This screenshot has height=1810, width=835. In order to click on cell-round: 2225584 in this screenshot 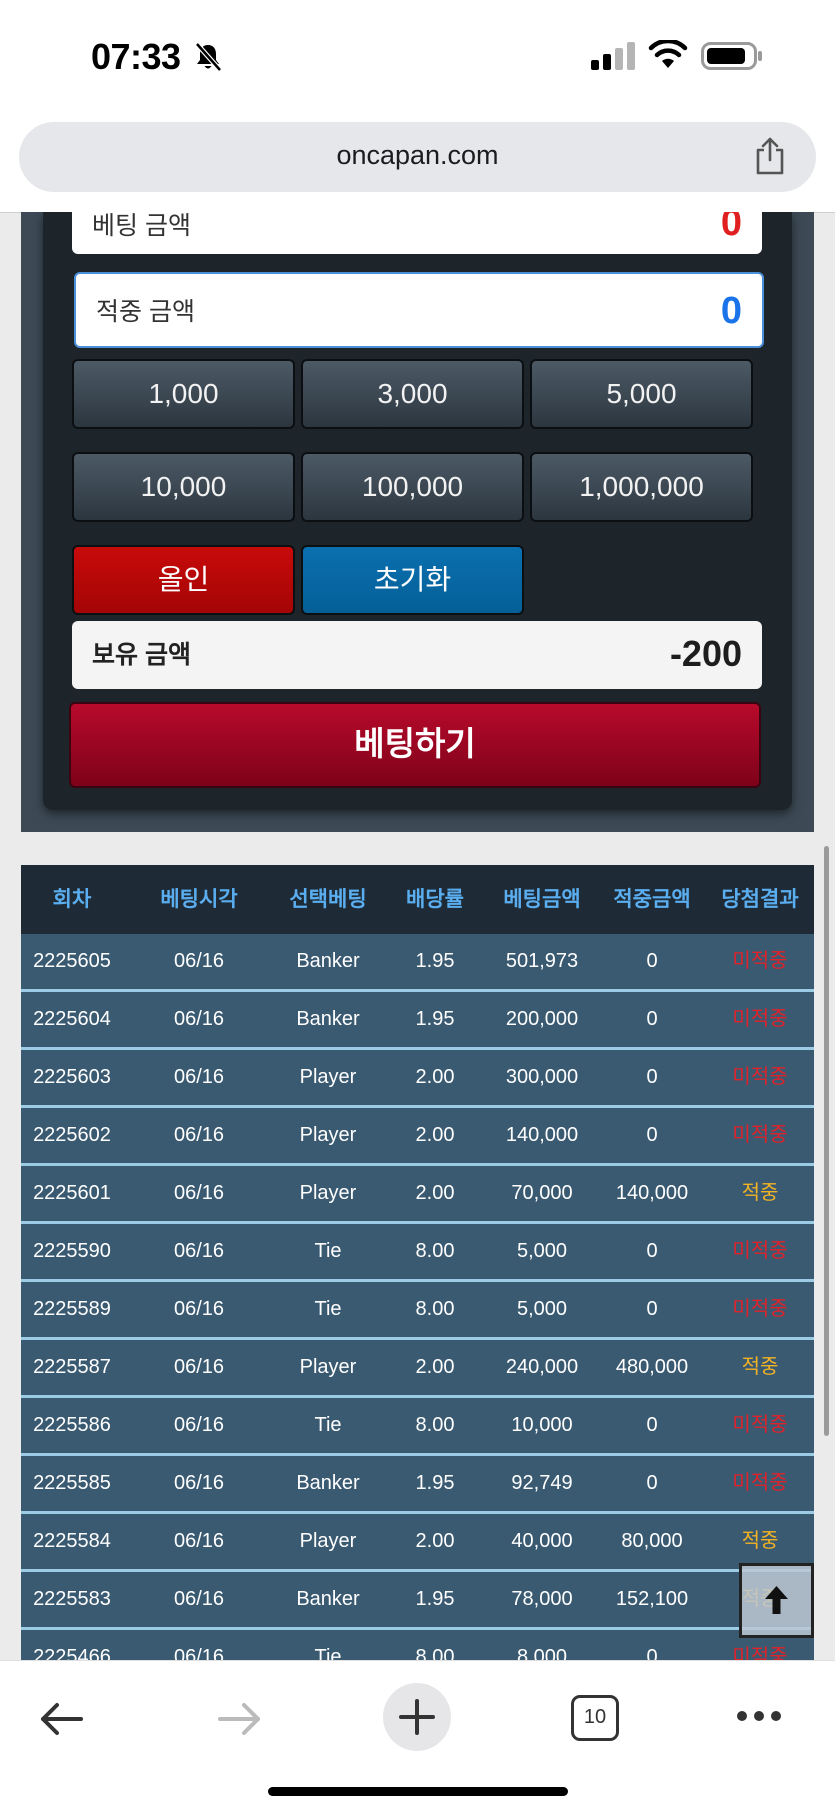, I will do `click(72, 1541)`.